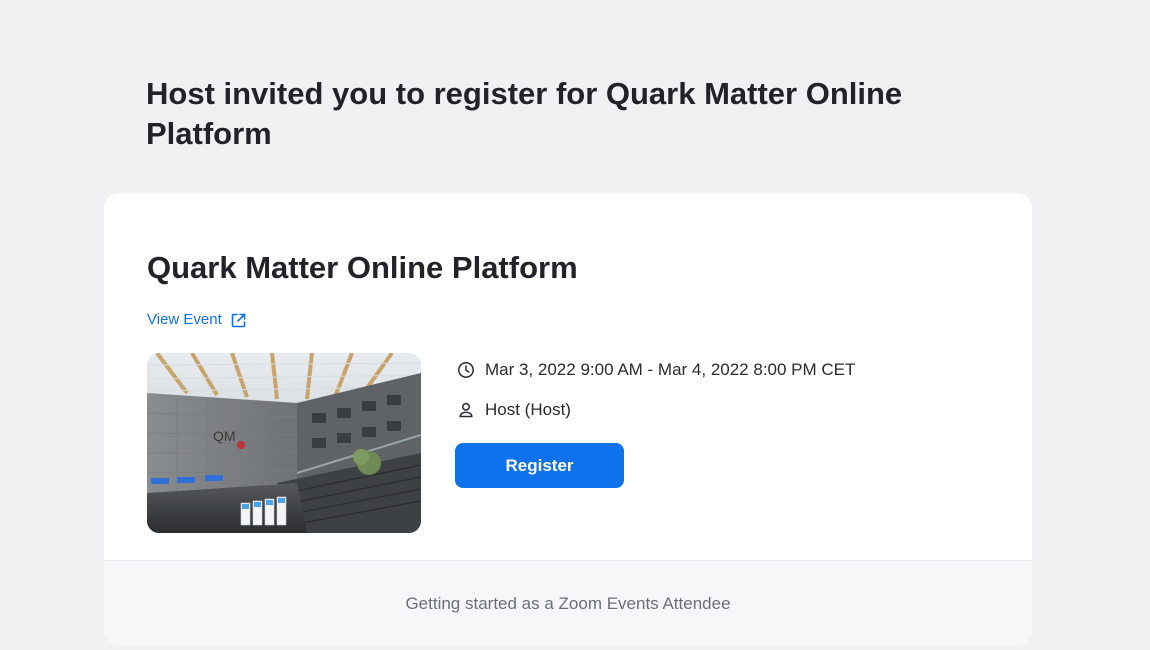  Describe the element at coordinates (528, 409) in the screenshot. I see `event-host: Host (Host)` at that location.